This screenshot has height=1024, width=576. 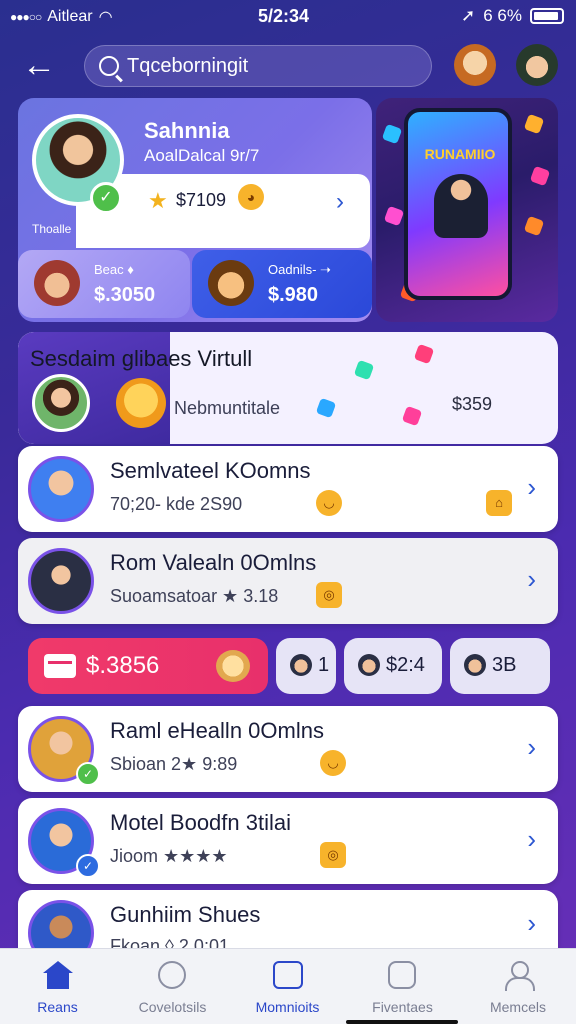 What do you see at coordinates (169, 942) in the screenshot?
I see `list-item-subtitle: Fkoan ◊ 2 0:01` at bounding box center [169, 942].